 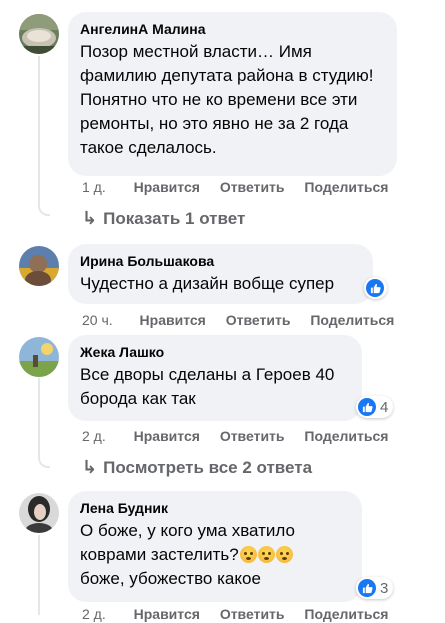 What do you see at coordinates (97, 320) in the screenshot?
I see `comment-timestamp: 20 ч.` at bounding box center [97, 320].